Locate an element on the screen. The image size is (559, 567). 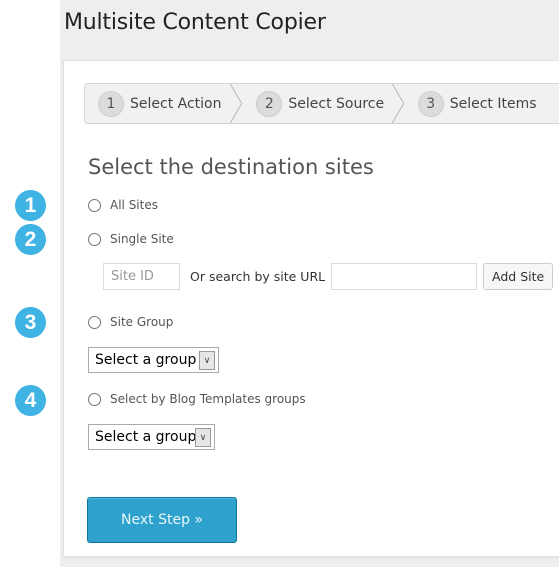
option-all-sites: All Sites is located at coordinates (123, 205).